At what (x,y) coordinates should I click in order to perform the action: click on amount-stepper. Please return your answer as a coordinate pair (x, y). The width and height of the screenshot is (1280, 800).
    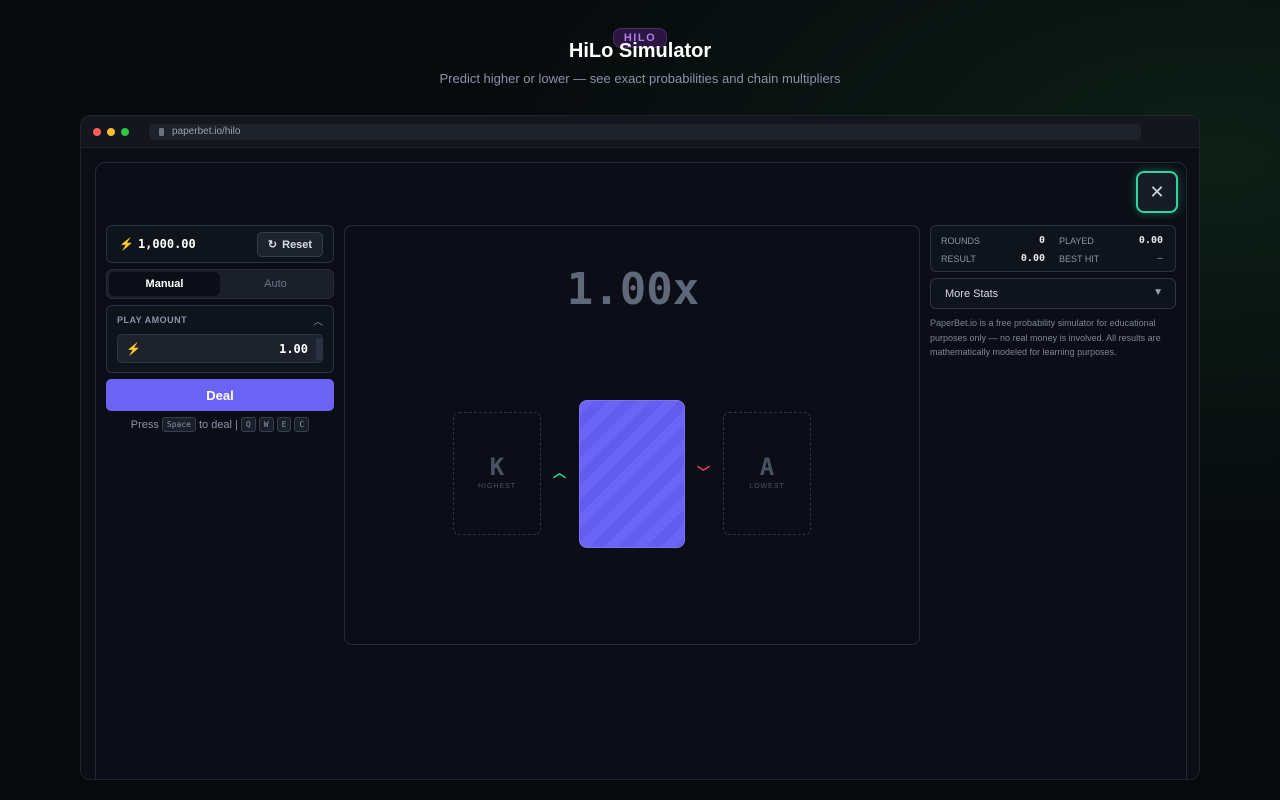
    Looking at the image, I should click on (319, 349).